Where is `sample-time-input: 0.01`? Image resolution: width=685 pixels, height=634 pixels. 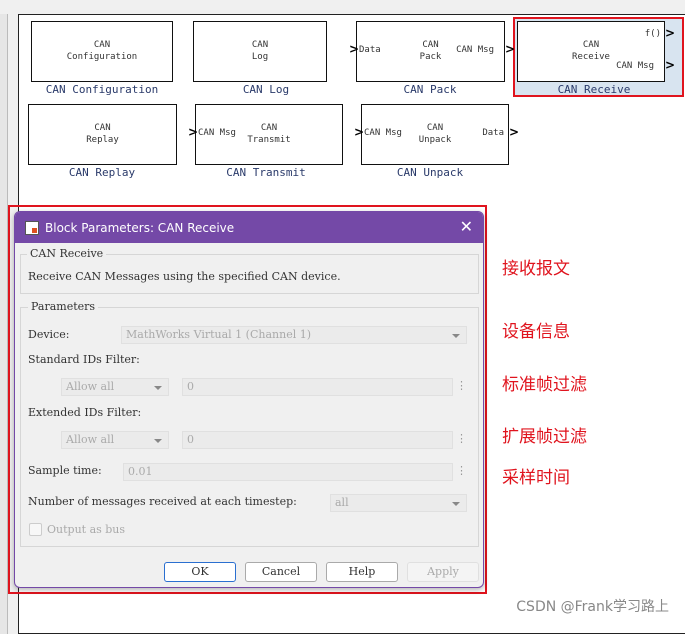
sample-time-input: 0.01 is located at coordinates (288, 472).